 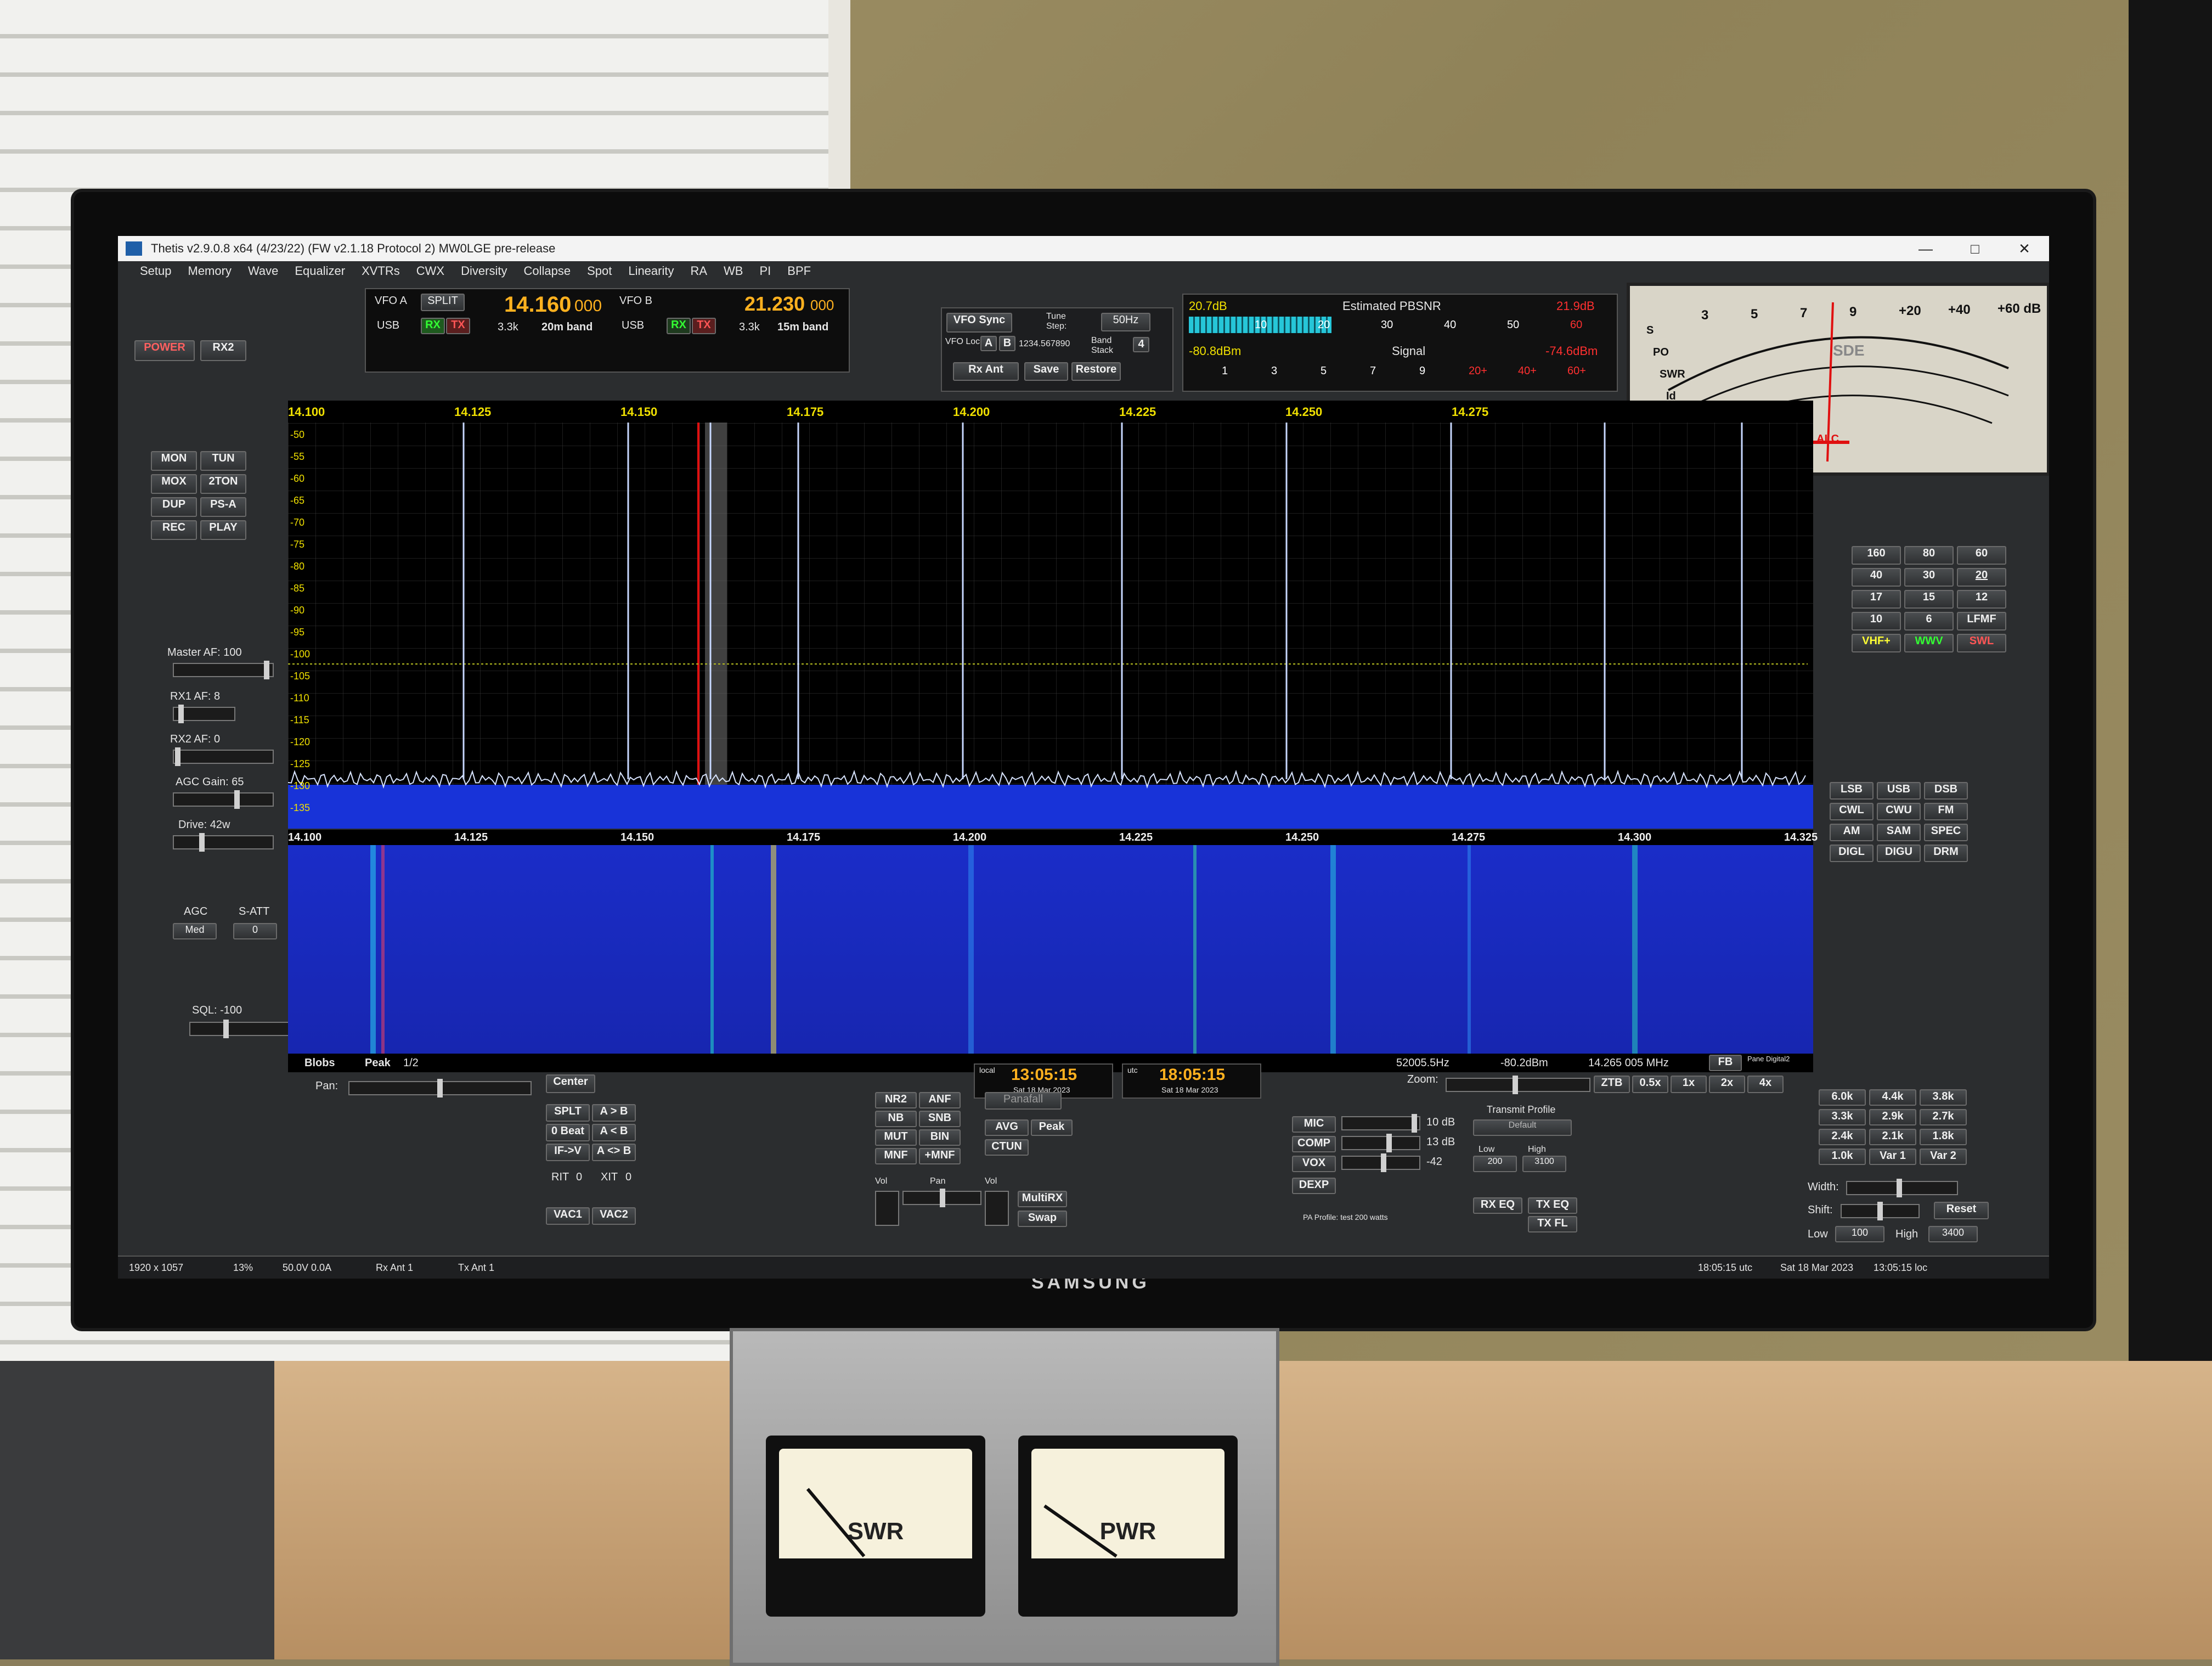 What do you see at coordinates (1050, 949) in the screenshot?
I see `waterfall` at bounding box center [1050, 949].